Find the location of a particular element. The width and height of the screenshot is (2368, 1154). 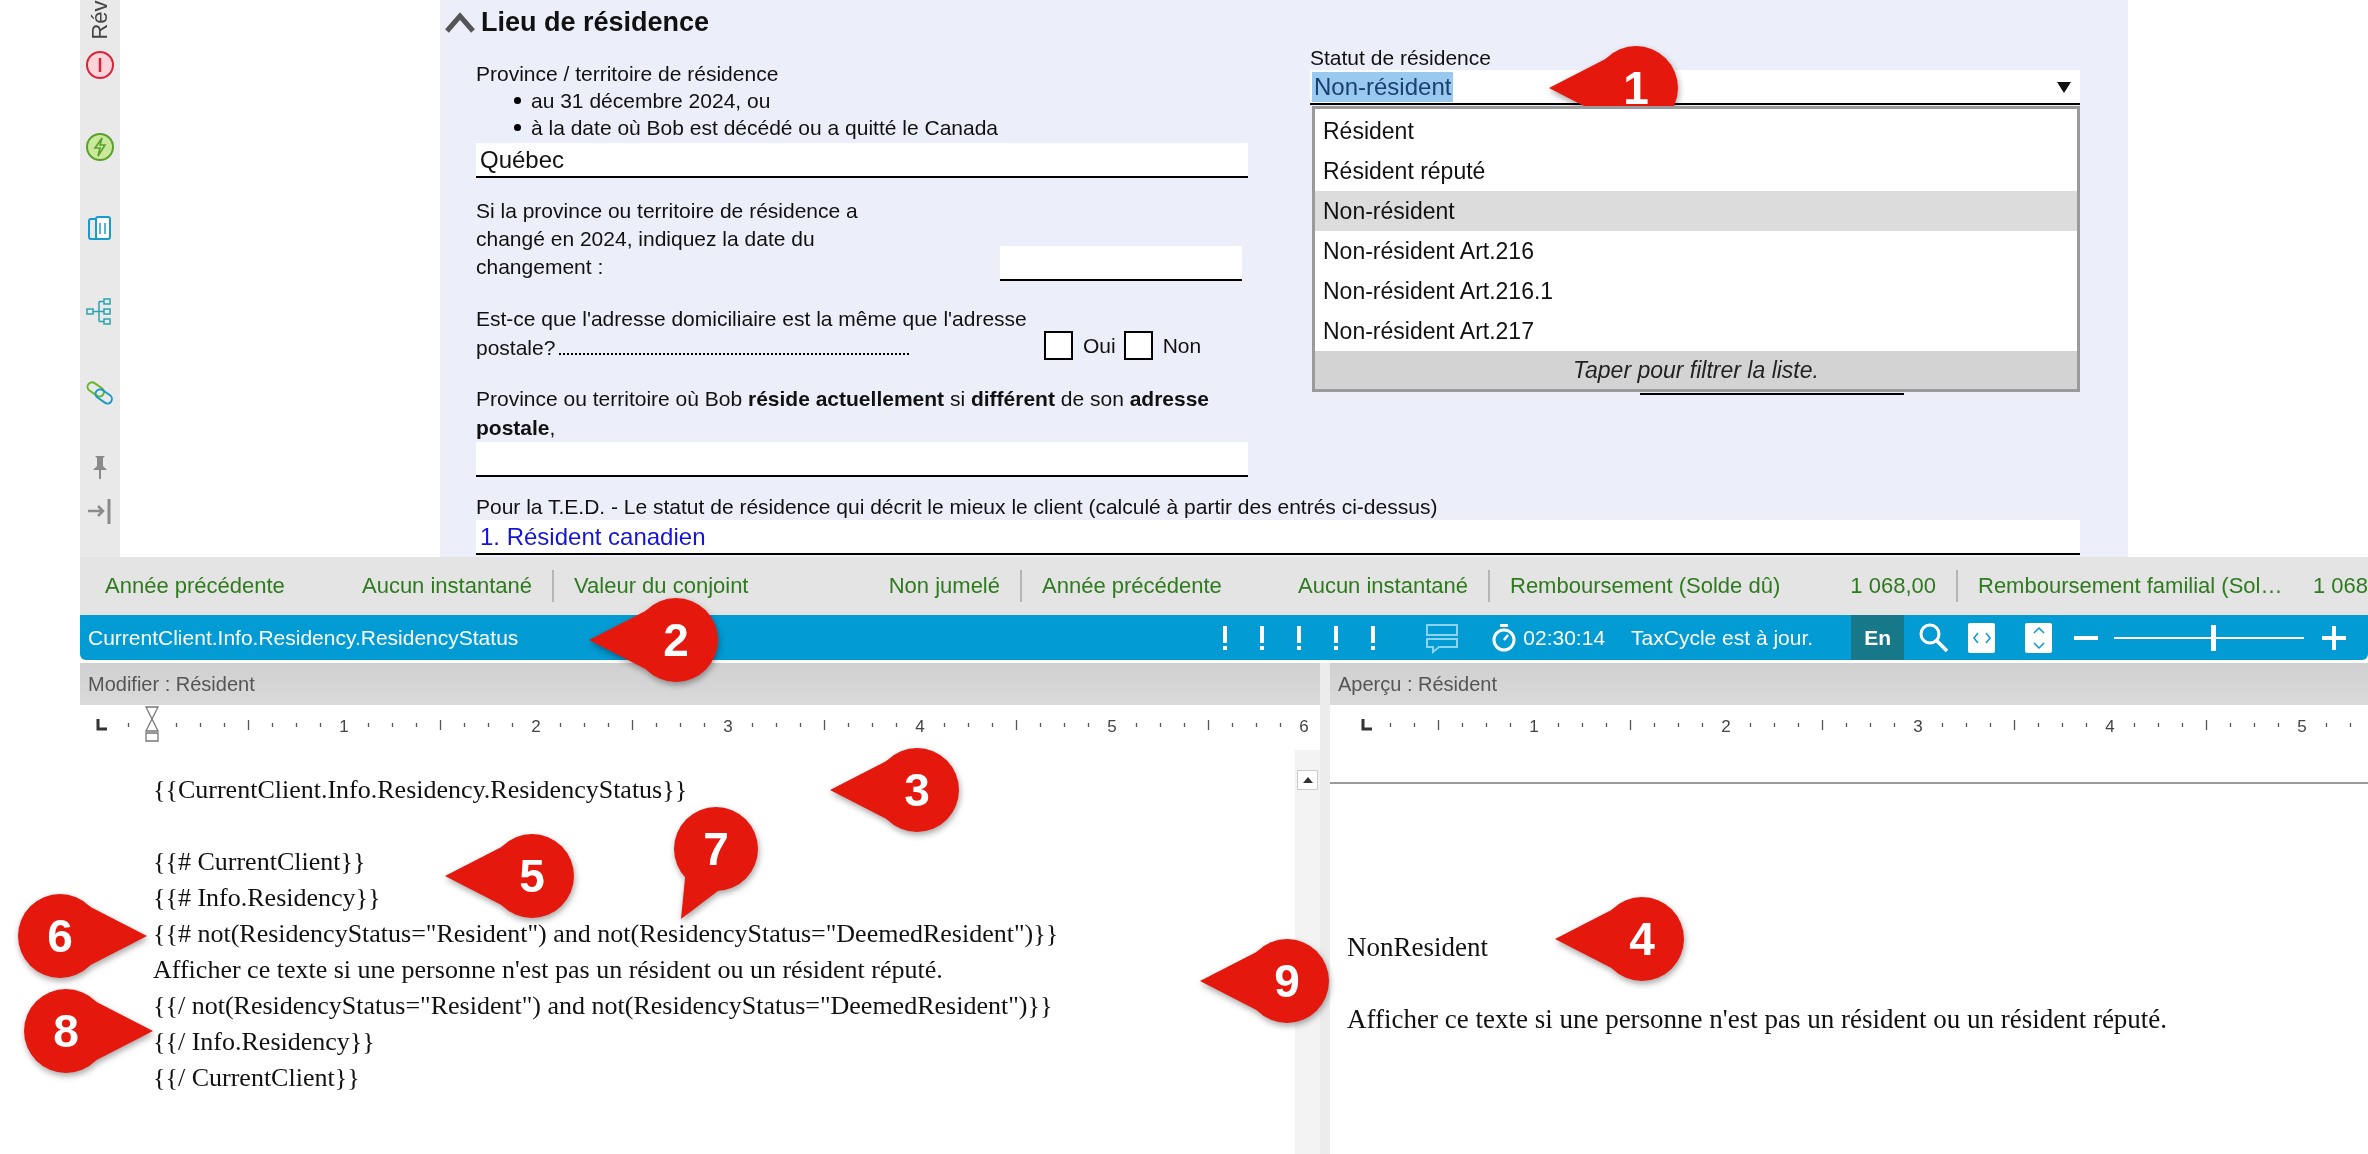

dropdown-arrow-icon is located at coordinates (2064, 86).